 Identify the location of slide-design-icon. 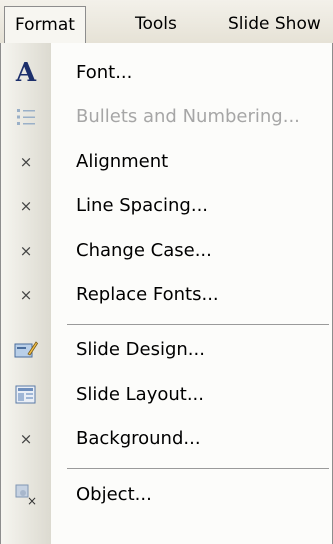
(26, 350).